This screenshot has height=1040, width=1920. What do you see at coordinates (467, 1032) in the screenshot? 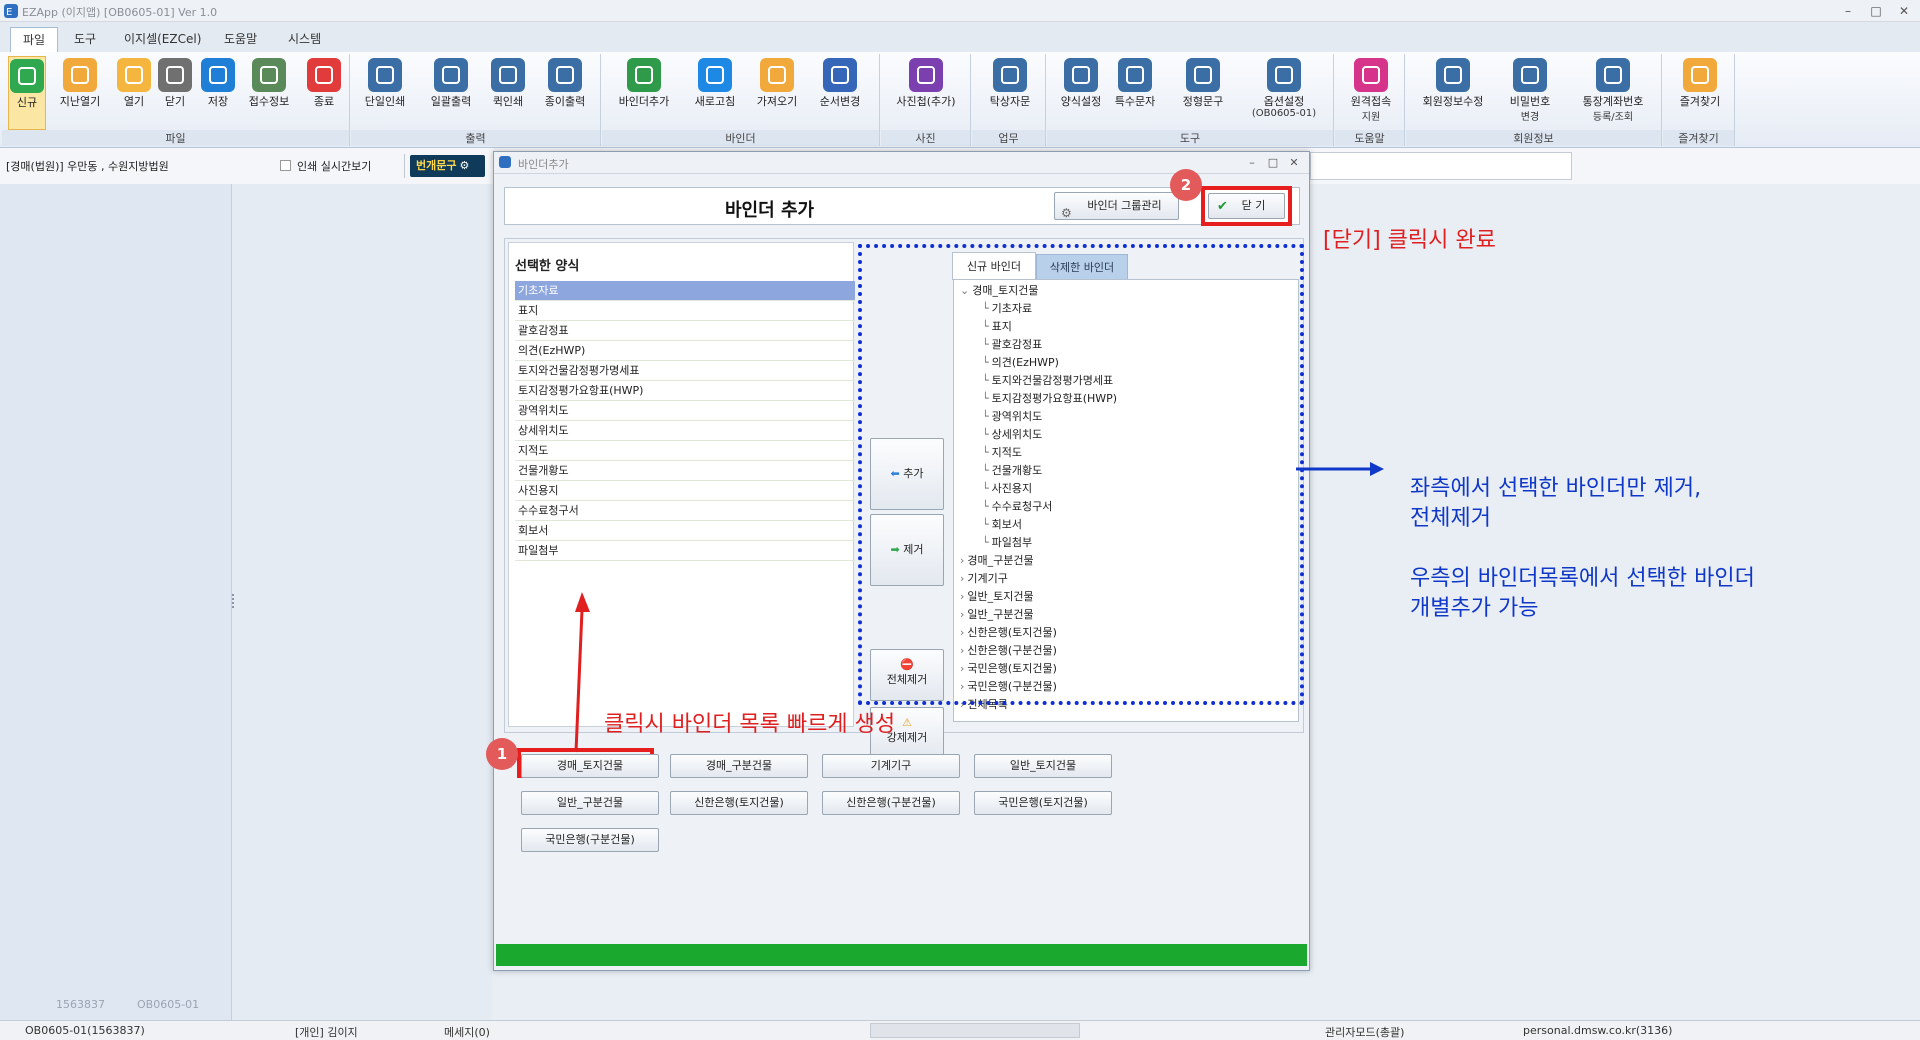
I see `status-messages: 메세지(0)` at bounding box center [467, 1032].